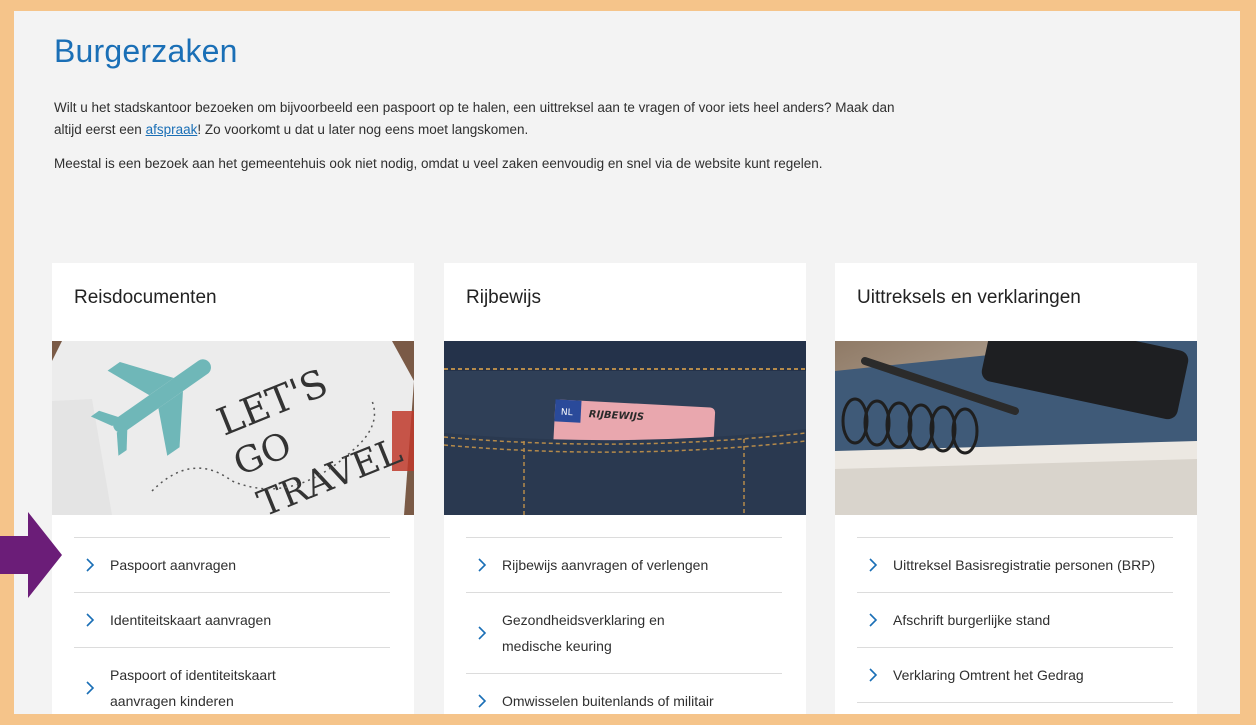 The image size is (1256, 725). I want to click on list-item-label: Verklaring Omtrent het Gedrag, so click(988, 675).